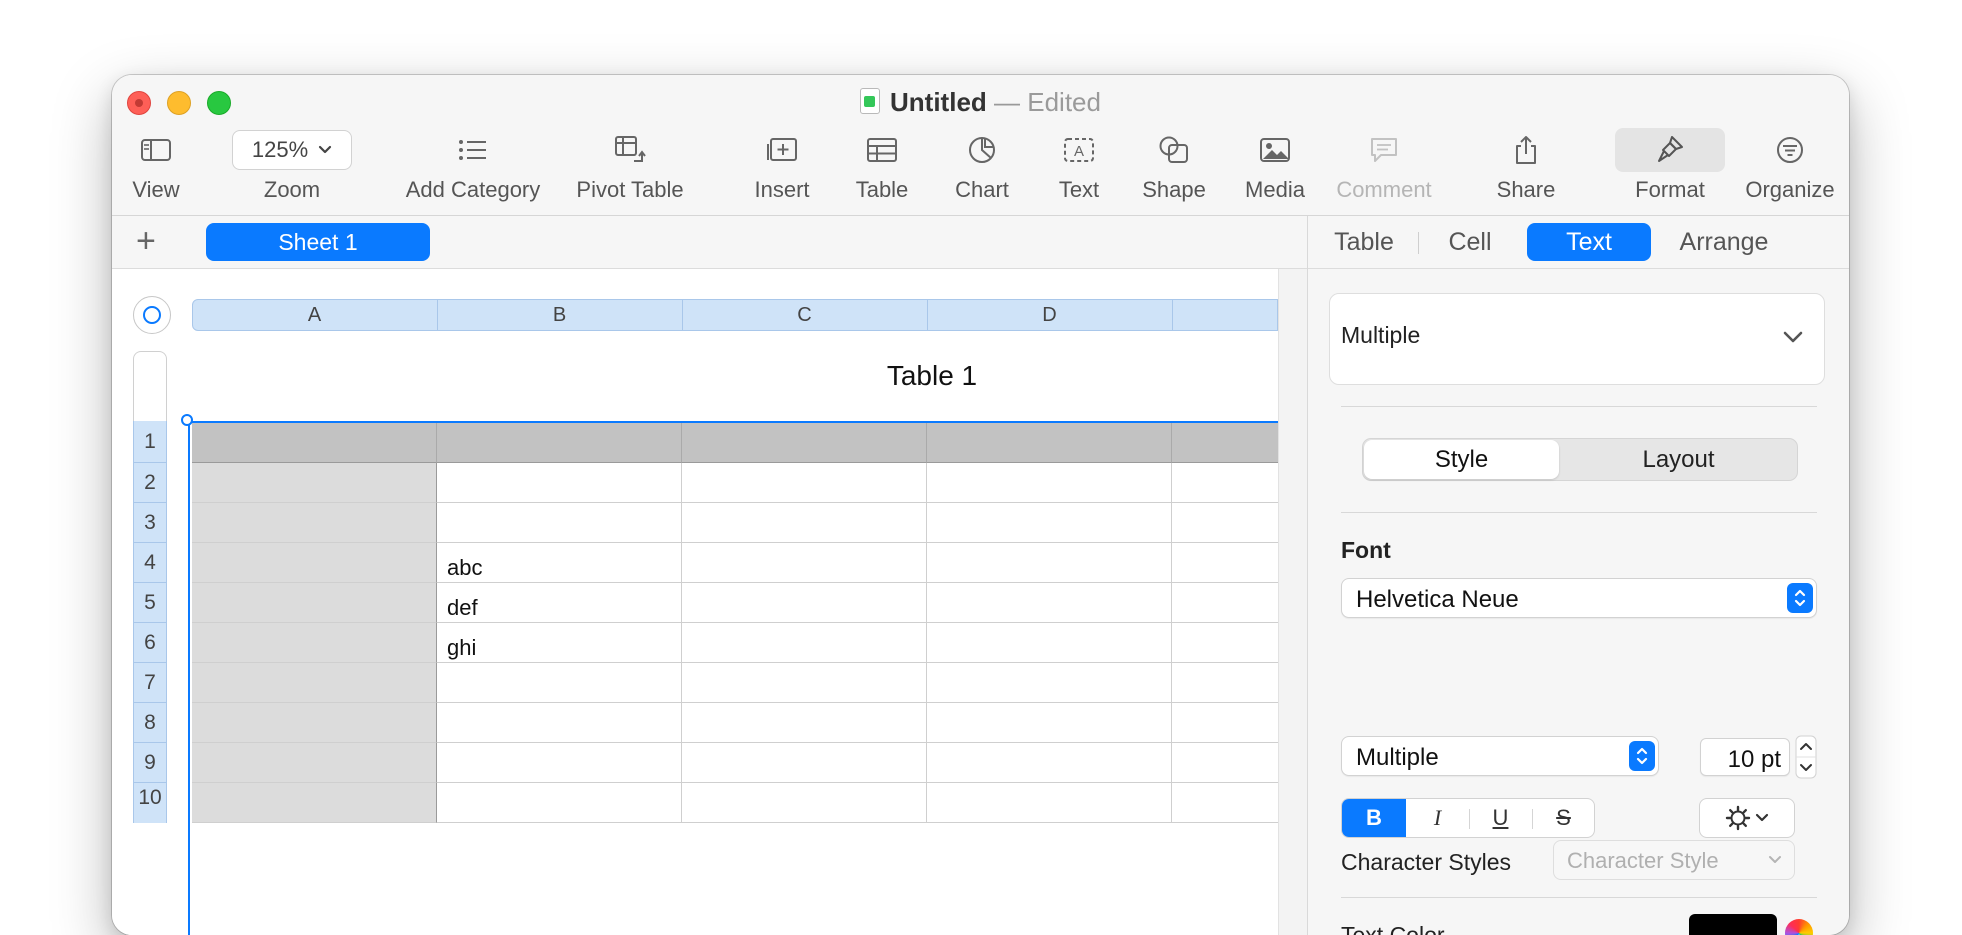 The image size is (1962, 935). I want to click on sheet-tab-sheet-1: Sheet 1, so click(318, 242).